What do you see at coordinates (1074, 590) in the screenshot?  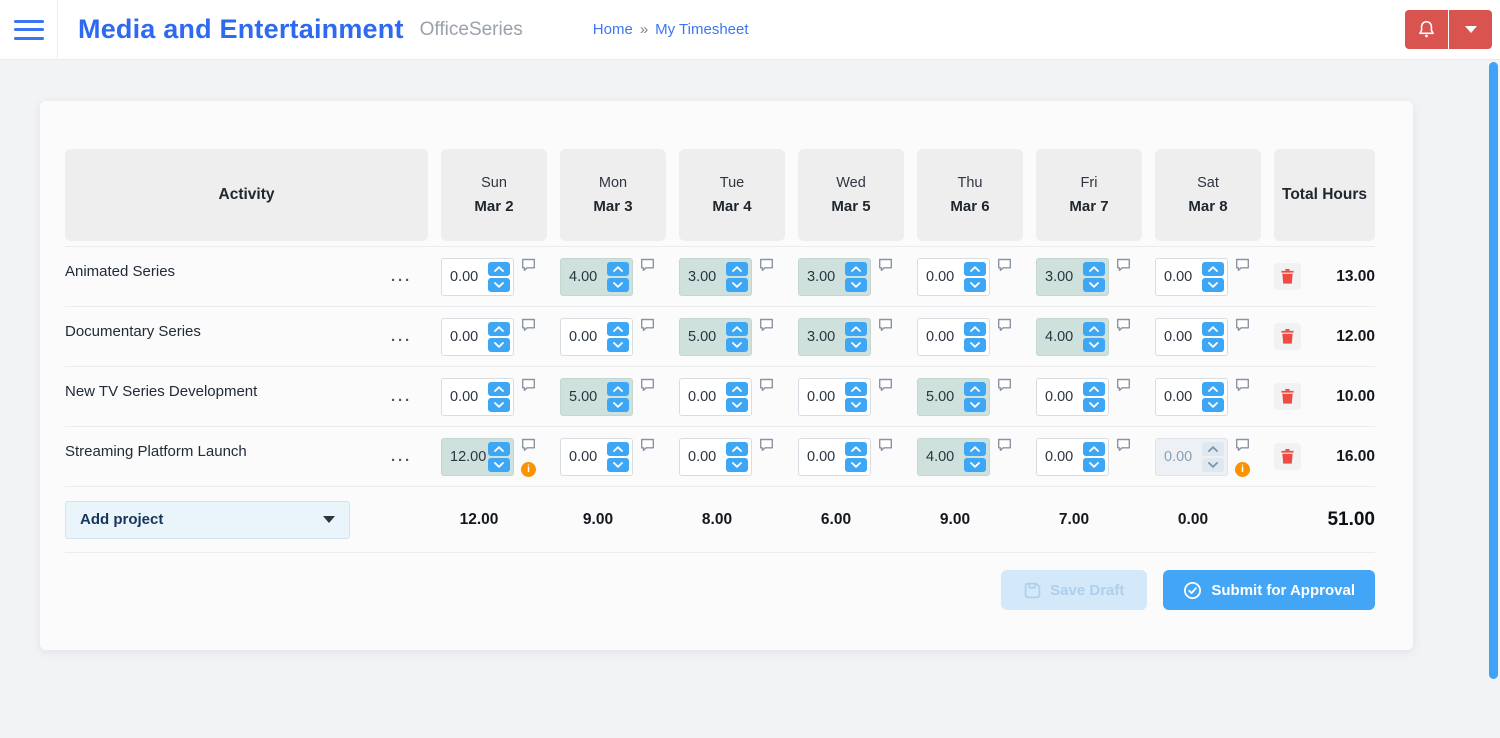 I see `save-draft-button: Save Draft` at bounding box center [1074, 590].